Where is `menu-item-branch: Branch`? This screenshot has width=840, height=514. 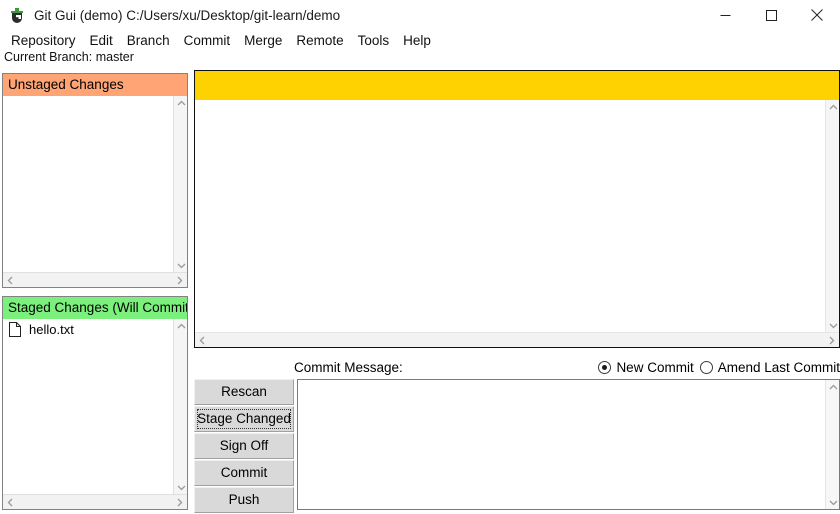 menu-item-branch: Branch is located at coordinates (148, 40).